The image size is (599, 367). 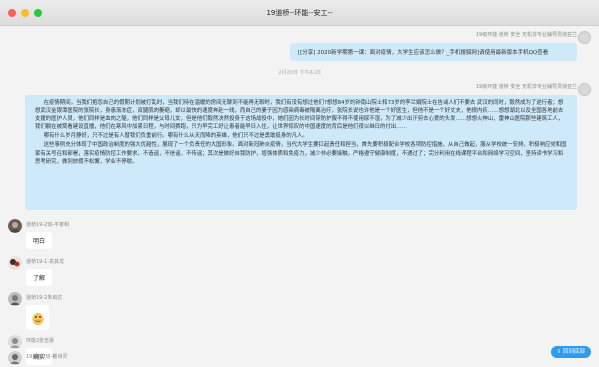 I want to click on sticker-emoji-icon, so click(x=37, y=318).